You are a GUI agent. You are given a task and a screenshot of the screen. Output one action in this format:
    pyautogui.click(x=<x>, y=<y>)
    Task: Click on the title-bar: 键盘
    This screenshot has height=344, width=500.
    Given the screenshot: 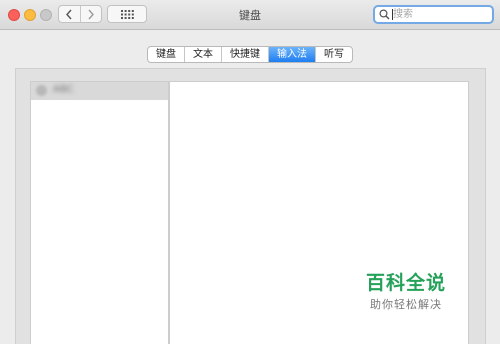 What is the action you would take?
    pyautogui.click(x=250, y=15)
    